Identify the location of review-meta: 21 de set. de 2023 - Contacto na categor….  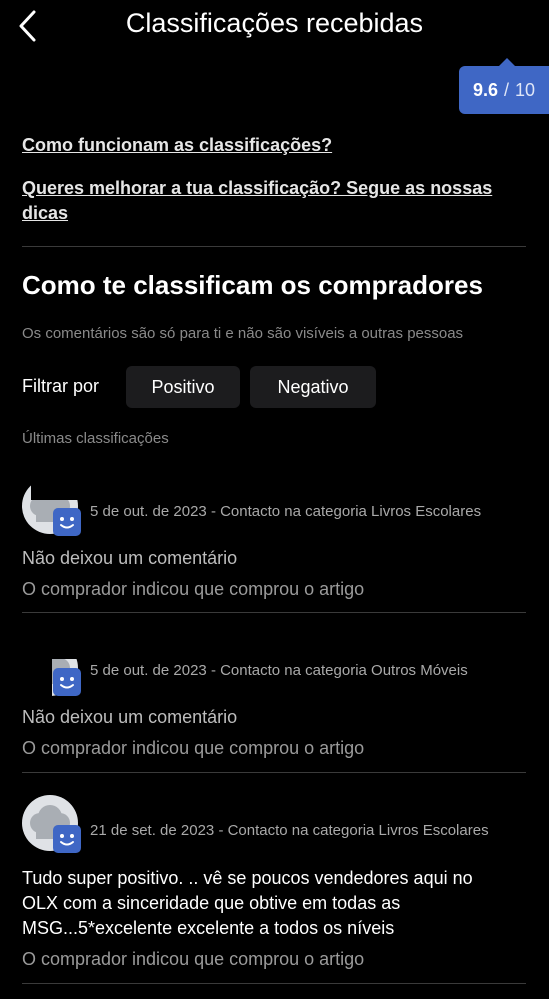
(289, 830).